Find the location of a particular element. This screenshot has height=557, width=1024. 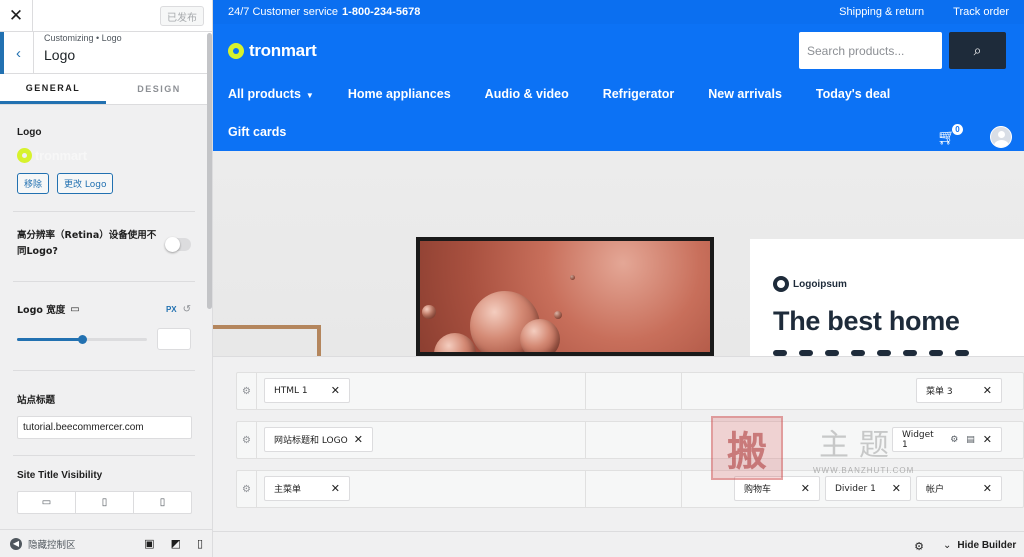

remove-logo-button: 移除 is located at coordinates (33, 183).